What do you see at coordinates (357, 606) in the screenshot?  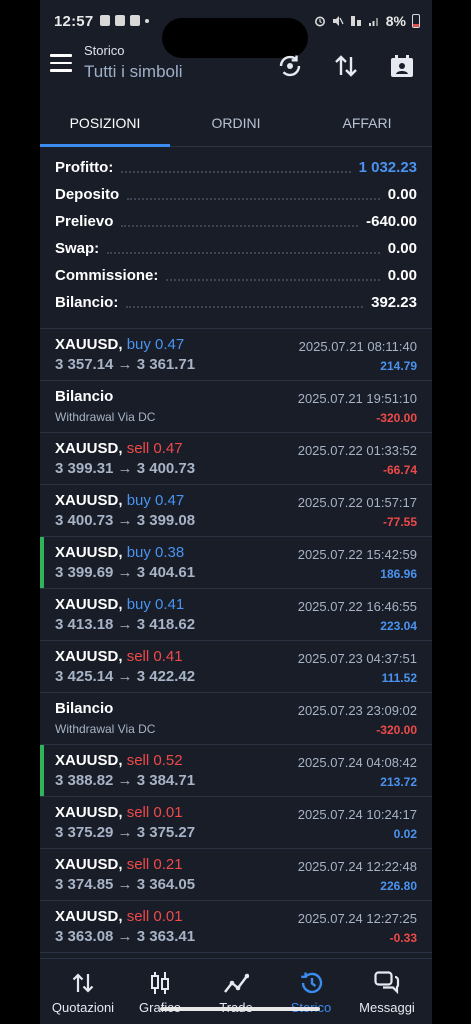 I see `trade-date: 2025.07.22 16:46:55` at bounding box center [357, 606].